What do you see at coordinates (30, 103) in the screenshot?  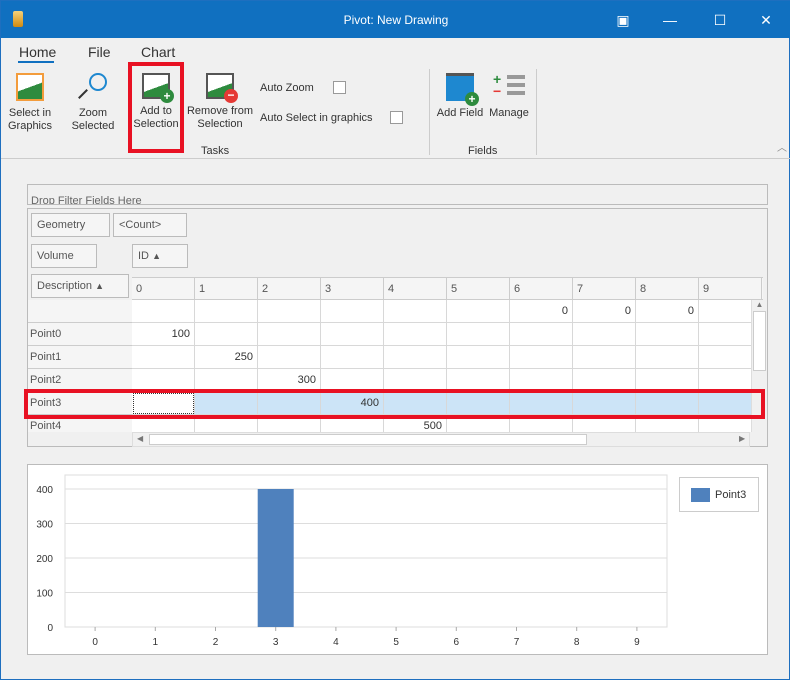 I see `select-in-graphics-button: Select in Graphics` at bounding box center [30, 103].